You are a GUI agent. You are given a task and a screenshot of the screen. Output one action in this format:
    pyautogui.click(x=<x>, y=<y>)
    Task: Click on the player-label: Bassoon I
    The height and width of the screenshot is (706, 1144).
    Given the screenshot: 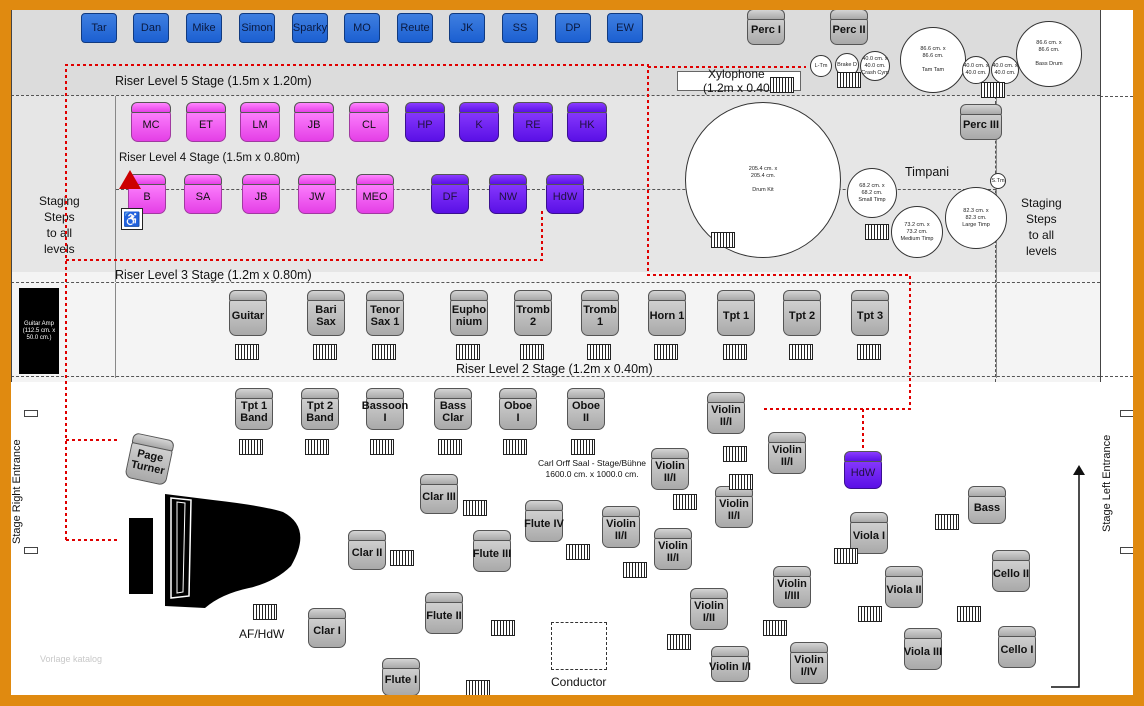 What is the action you would take?
    pyautogui.click(x=385, y=412)
    